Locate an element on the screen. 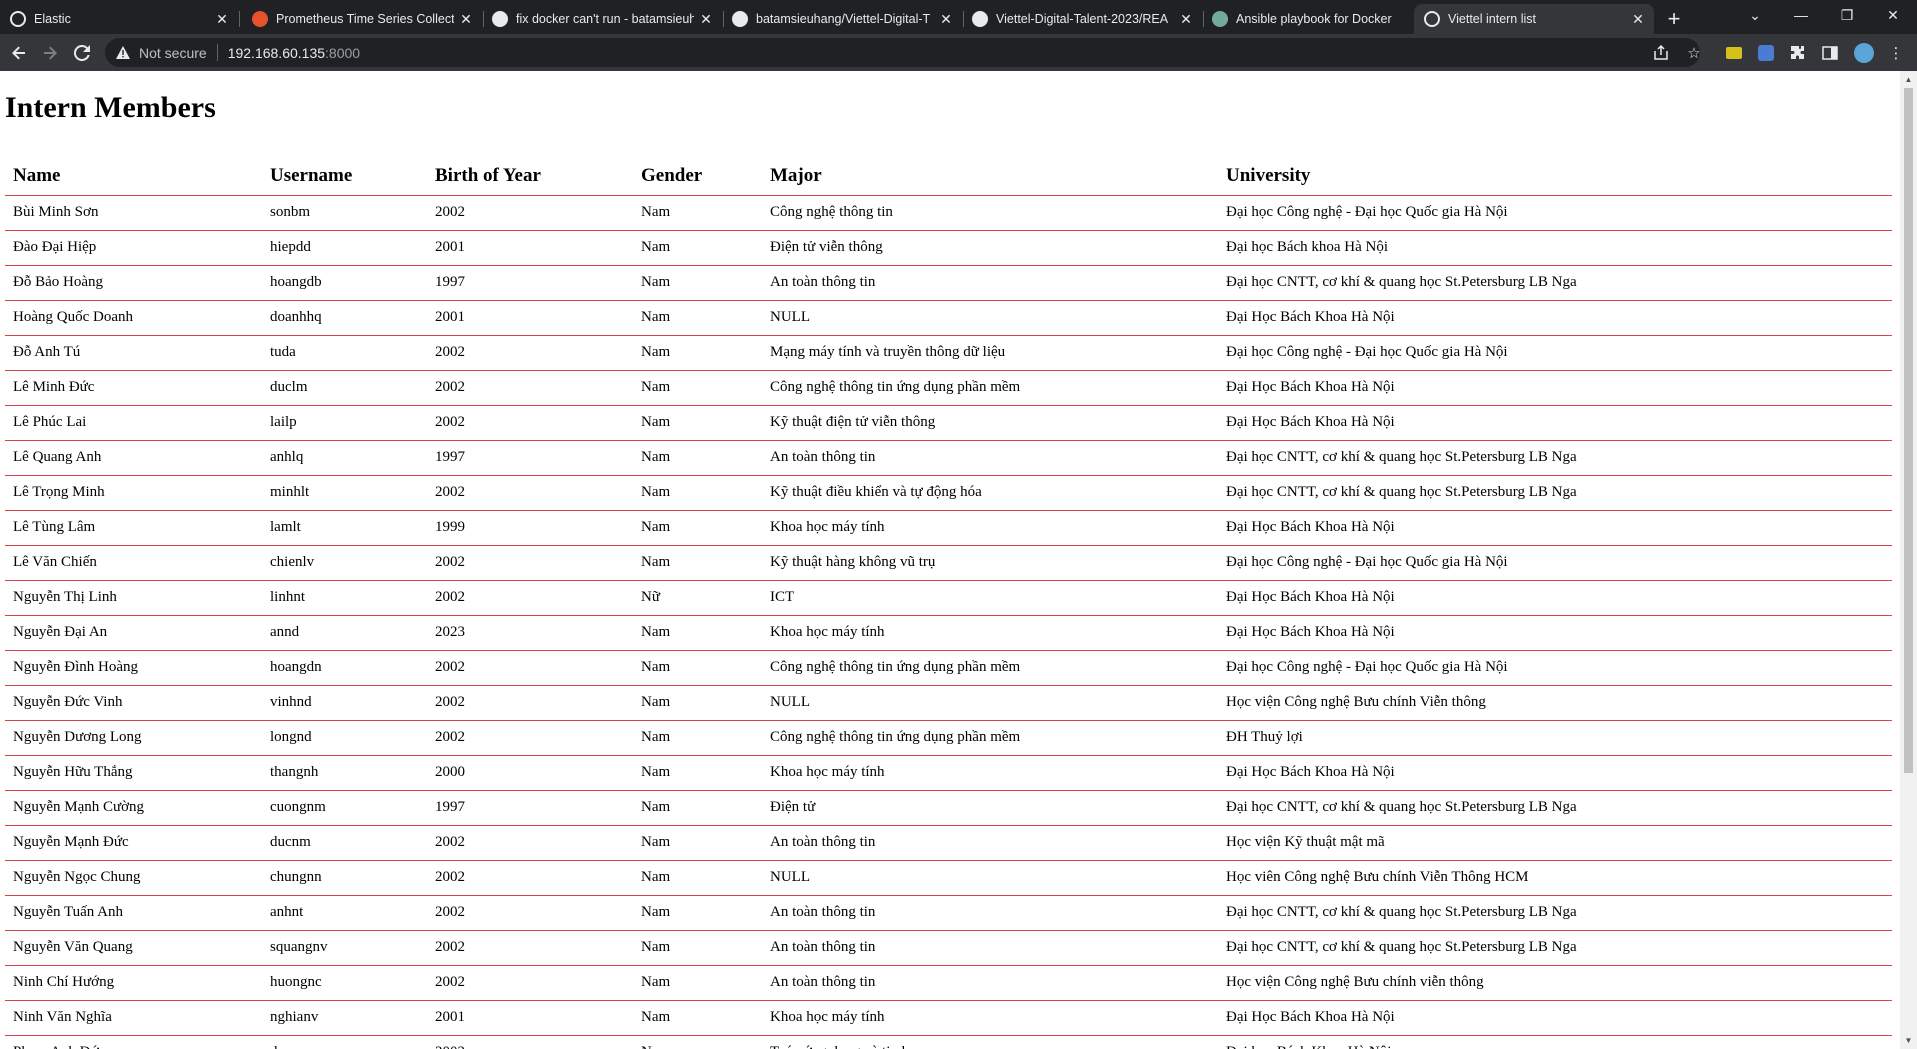 This screenshot has width=1917, height=1049. cell-username: anhlq is located at coordinates (344, 458).